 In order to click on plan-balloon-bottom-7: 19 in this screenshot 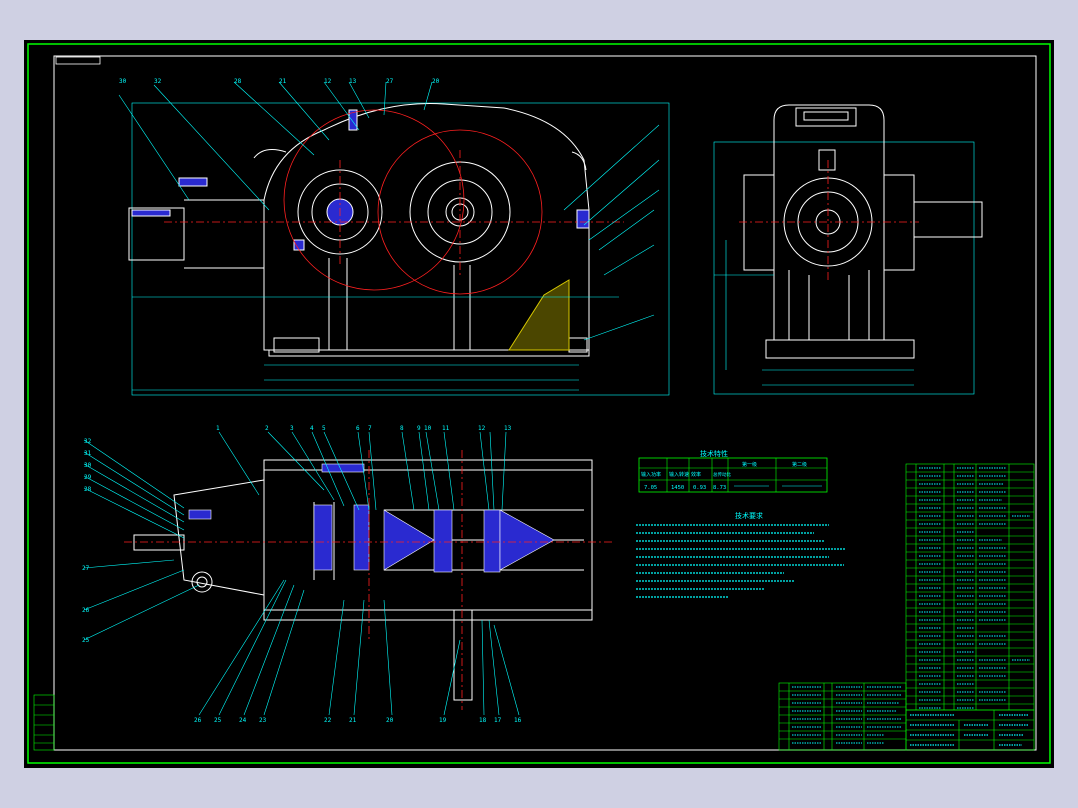, I will do `click(443, 720)`.